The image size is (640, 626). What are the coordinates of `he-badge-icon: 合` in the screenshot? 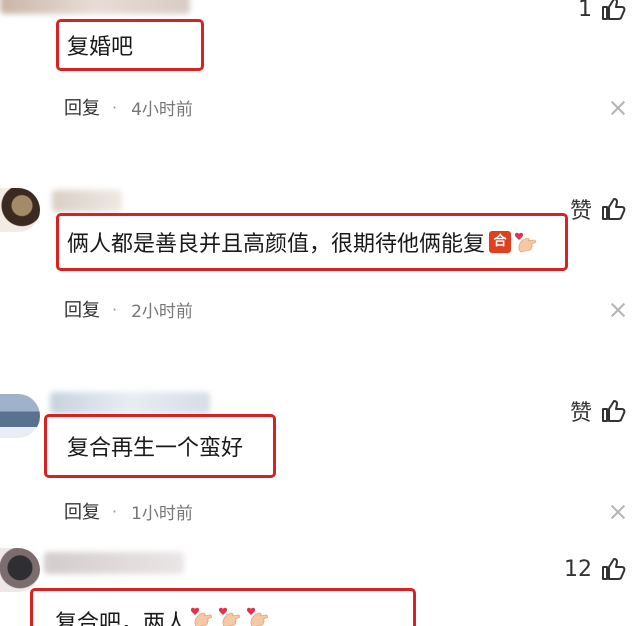 It's located at (500, 242).